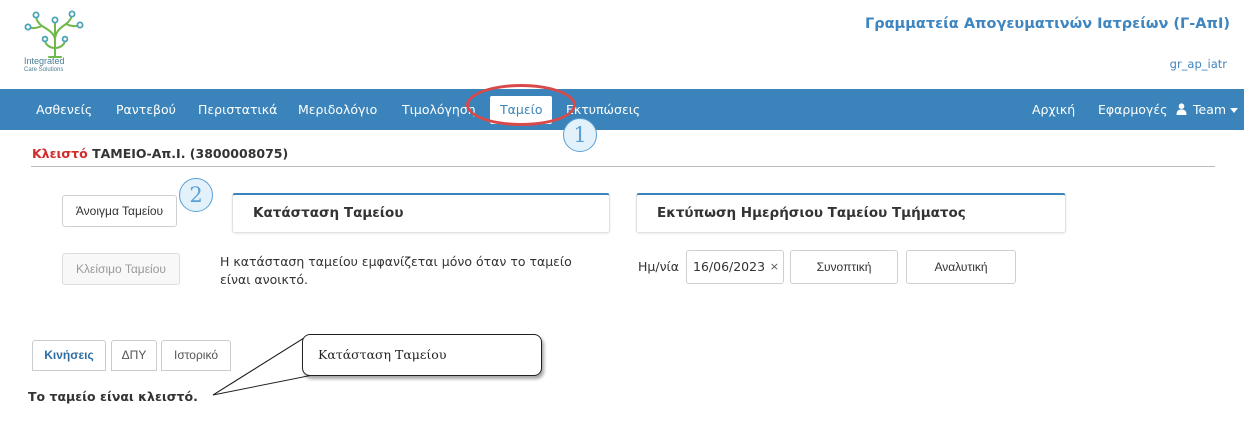 Image resolution: width=1244 pixels, height=427 pixels. I want to click on cashier-closed-message: Το ταμείο είναι κλειστό., so click(113, 396).